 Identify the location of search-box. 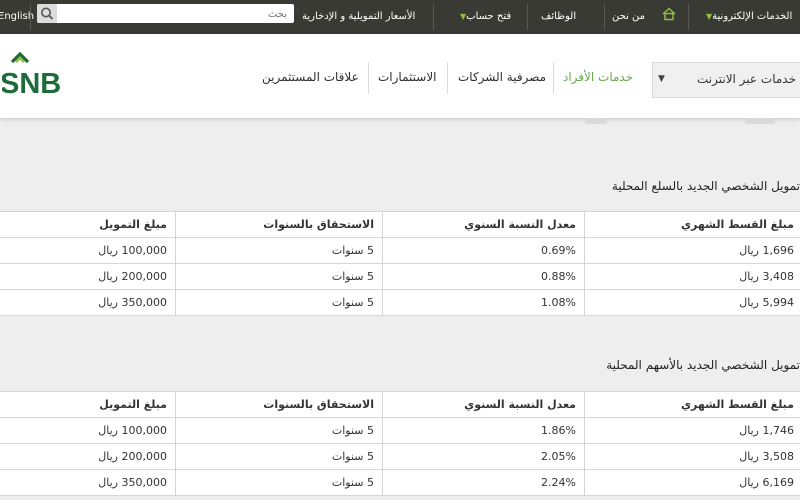
(165, 13).